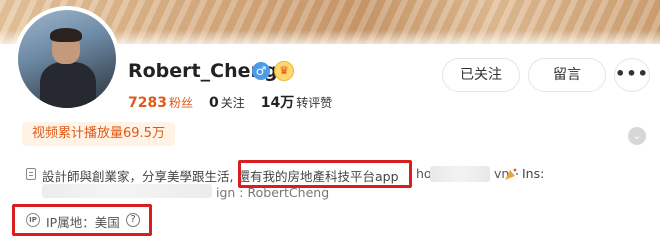 The width and height of the screenshot is (660, 244). I want to click on fans-stat: 7283 粉丝, so click(160, 102).